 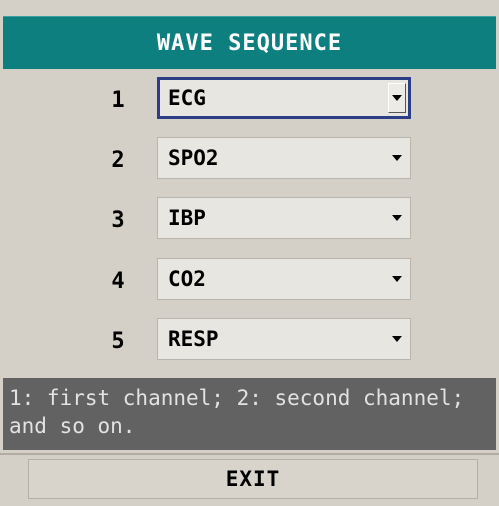 What do you see at coordinates (118, 220) in the screenshot?
I see `channel-number: 3` at bounding box center [118, 220].